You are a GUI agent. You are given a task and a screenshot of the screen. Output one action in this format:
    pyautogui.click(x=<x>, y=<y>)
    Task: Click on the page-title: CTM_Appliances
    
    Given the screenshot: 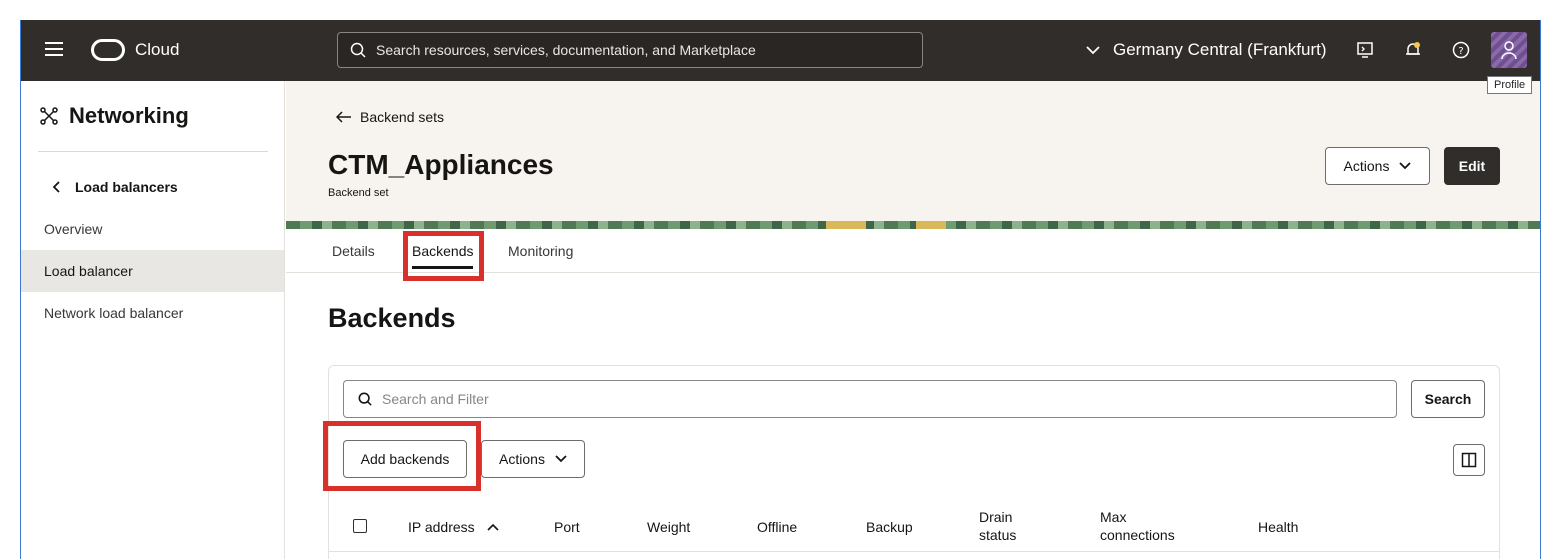 What is the action you would take?
    pyautogui.click(x=441, y=164)
    